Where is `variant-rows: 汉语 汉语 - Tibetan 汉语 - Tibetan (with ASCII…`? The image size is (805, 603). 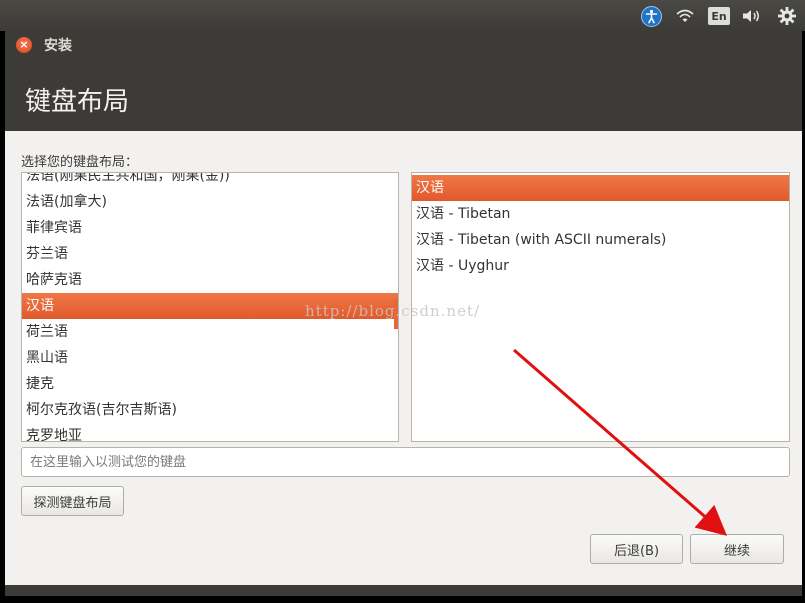 variant-rows: 汉语 汉语 - Tibetan 汉语 - Tibetan (with ASCII… is located at coordinates (600, 227).